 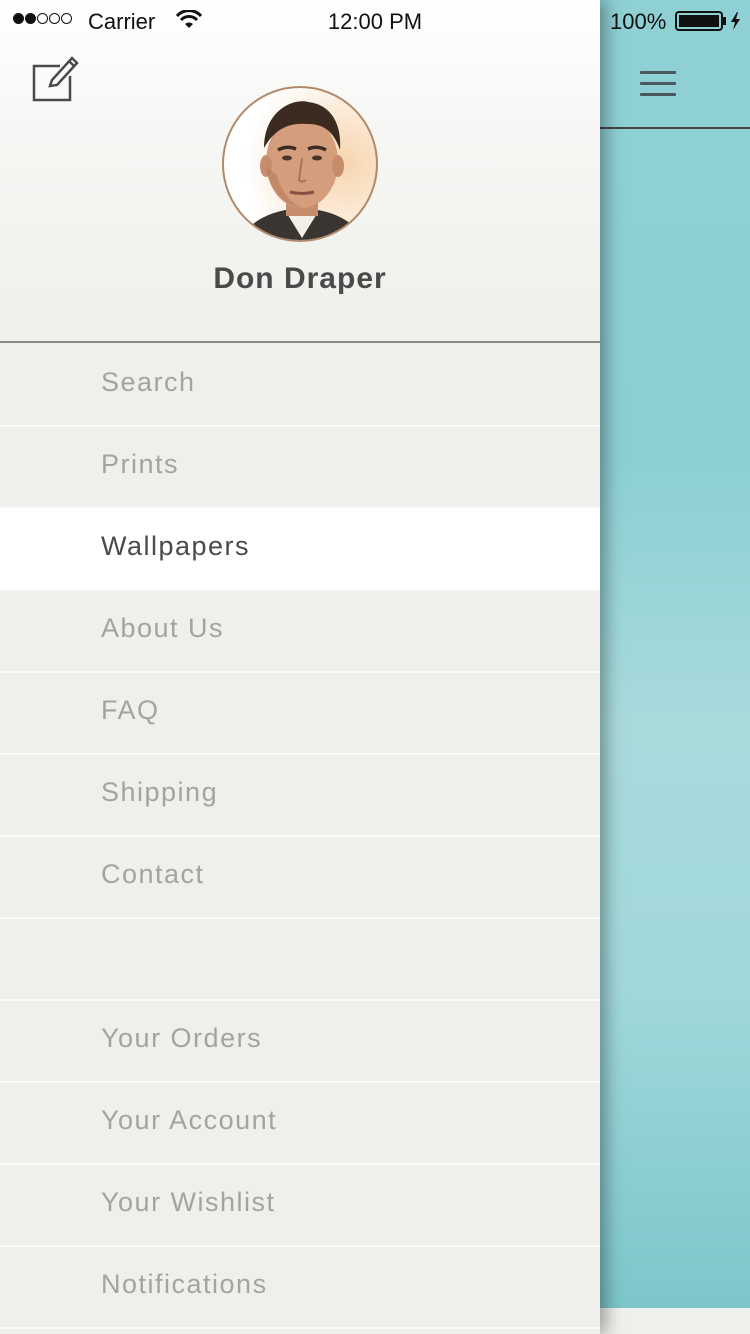 What do you see at coordinates (56, 78) in the screenshot?
I see `edit-icon` at bounding box center [56, 78].